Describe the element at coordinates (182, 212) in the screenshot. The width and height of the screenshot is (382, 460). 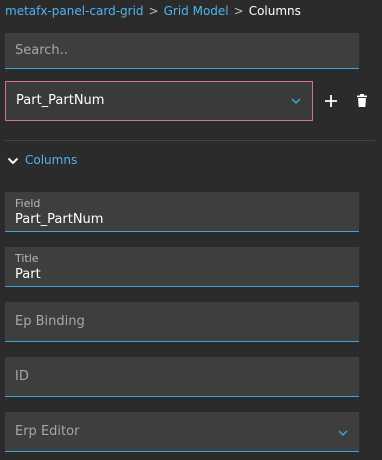
I see `field-input: Field Part_PartNum` at that location.